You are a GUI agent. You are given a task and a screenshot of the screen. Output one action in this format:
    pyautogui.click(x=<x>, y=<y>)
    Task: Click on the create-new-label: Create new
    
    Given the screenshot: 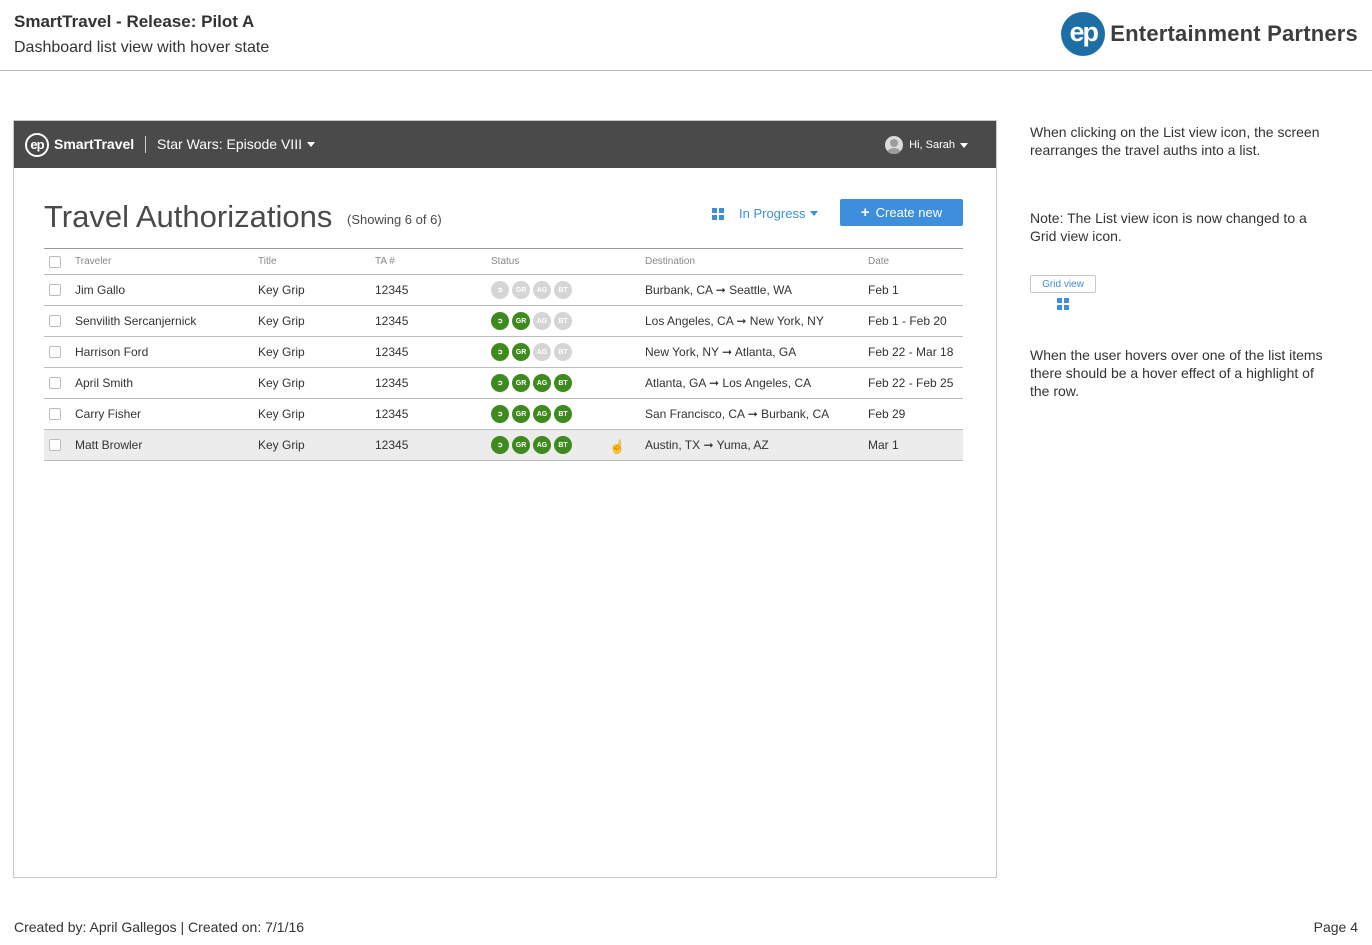 What is the action you would take?
    pyautogui.click(x=909, y=212)
    